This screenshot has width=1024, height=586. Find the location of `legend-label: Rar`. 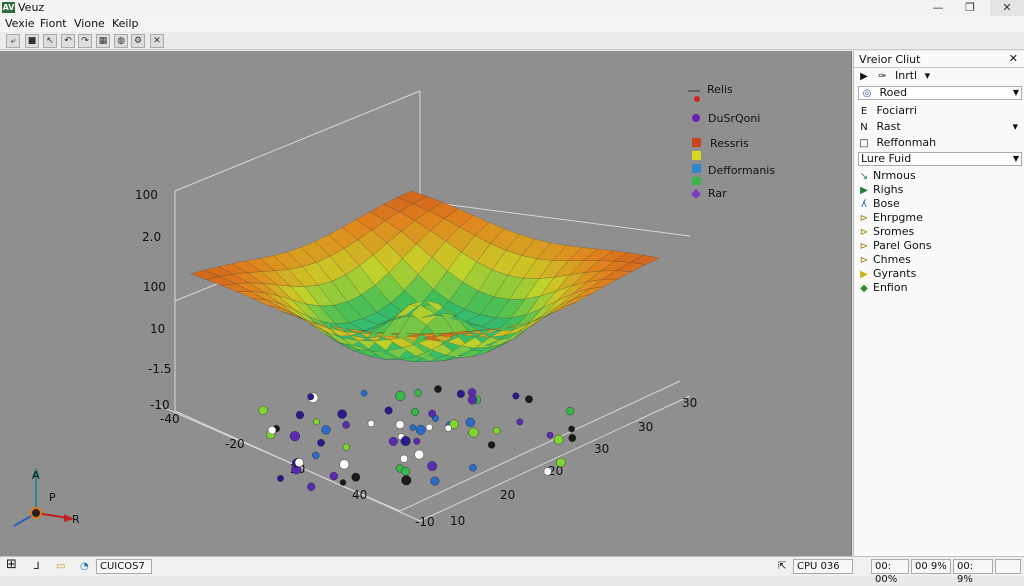

legend-label: Rar is located at coordinates (717, 193).